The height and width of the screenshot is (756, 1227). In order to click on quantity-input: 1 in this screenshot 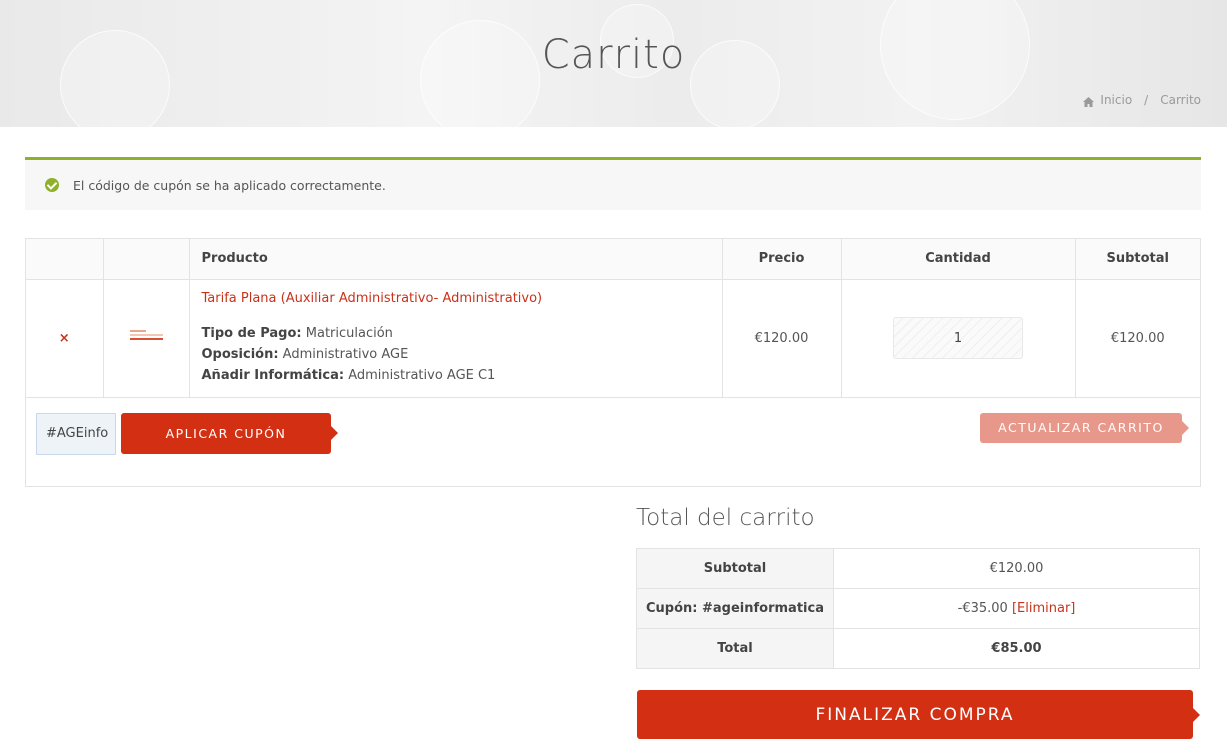, I will do `click(958, 338)`.